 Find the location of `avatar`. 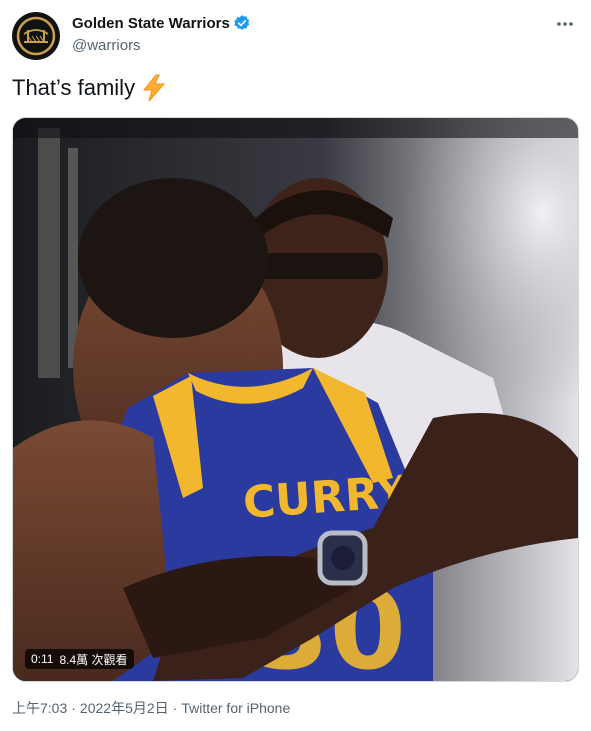

avatar is located at coordinates (36, 36).